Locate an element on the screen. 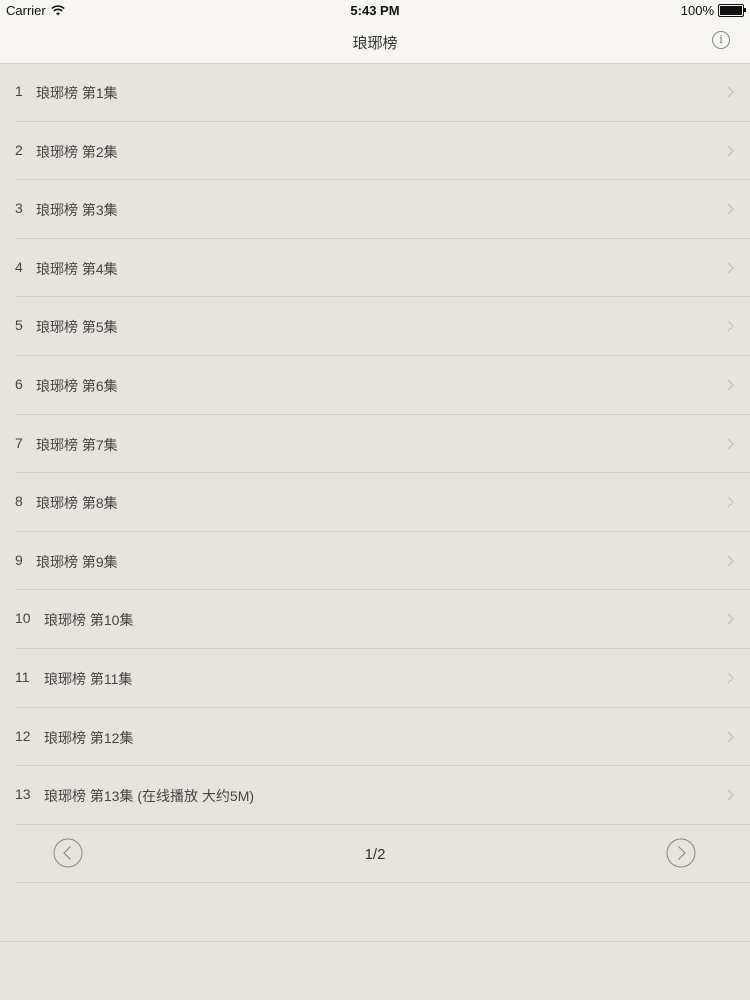 This screenshot has width=750, height=1000. episode-title: 琅琊榜 第9集 is located at coordinates (77, 561).